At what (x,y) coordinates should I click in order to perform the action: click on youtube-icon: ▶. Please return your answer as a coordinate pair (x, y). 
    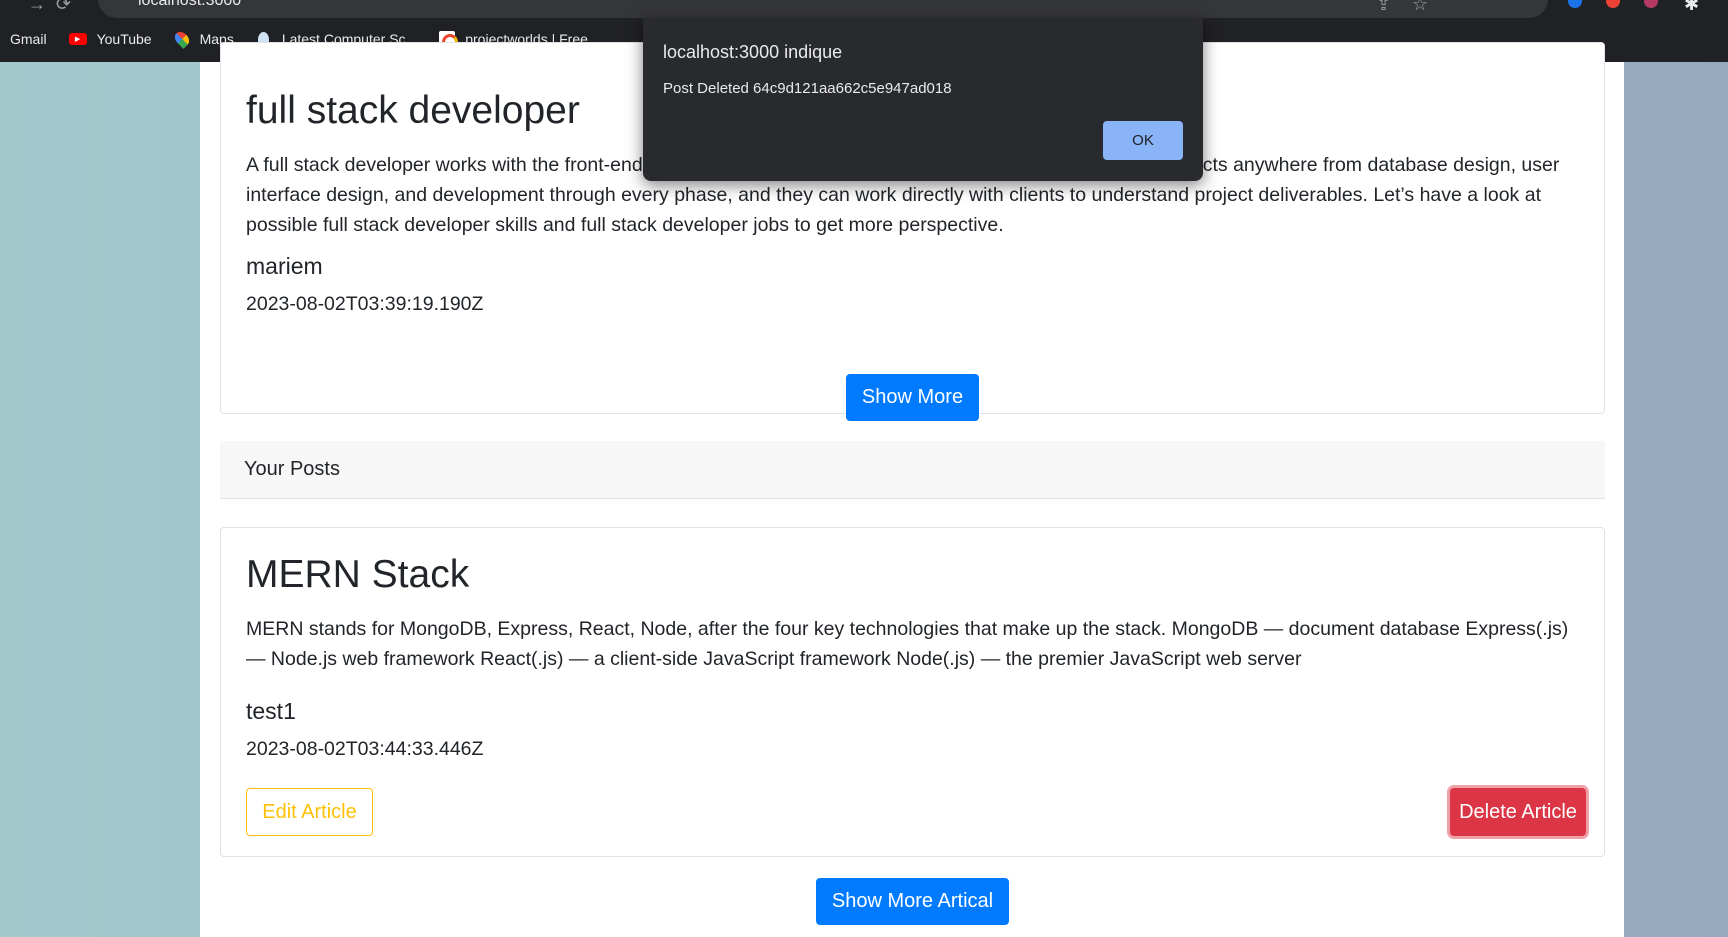
    Looking at the image, I should click on (77, 39).